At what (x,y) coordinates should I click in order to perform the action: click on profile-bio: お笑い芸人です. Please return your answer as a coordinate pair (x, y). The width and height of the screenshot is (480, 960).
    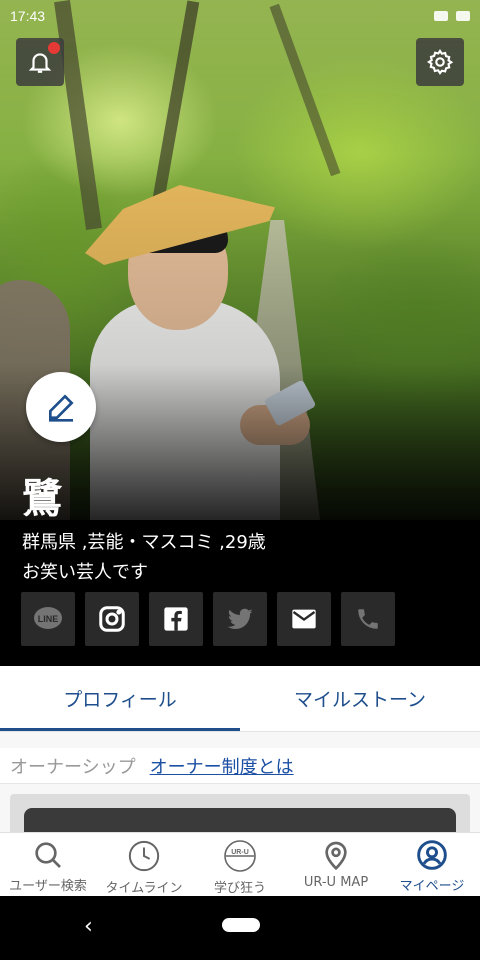
    Looking at the image, I should click on (85, 572).